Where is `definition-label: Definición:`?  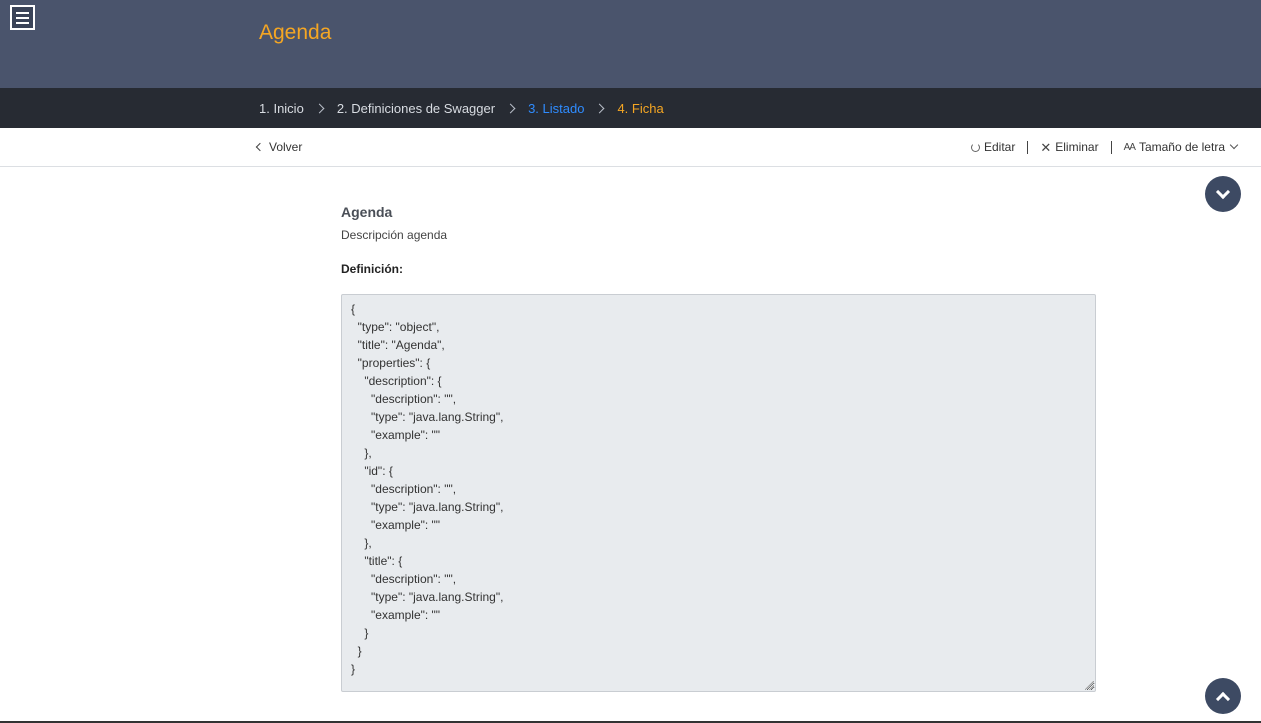 definition-label: Definición: is located at coordinates (372, 269).